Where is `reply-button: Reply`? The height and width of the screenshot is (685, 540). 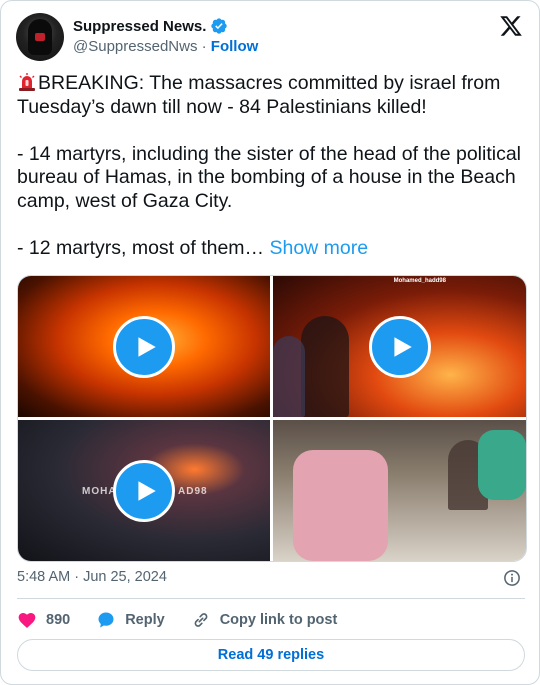
reply-button: Reply is located at coordinates (130, 620).